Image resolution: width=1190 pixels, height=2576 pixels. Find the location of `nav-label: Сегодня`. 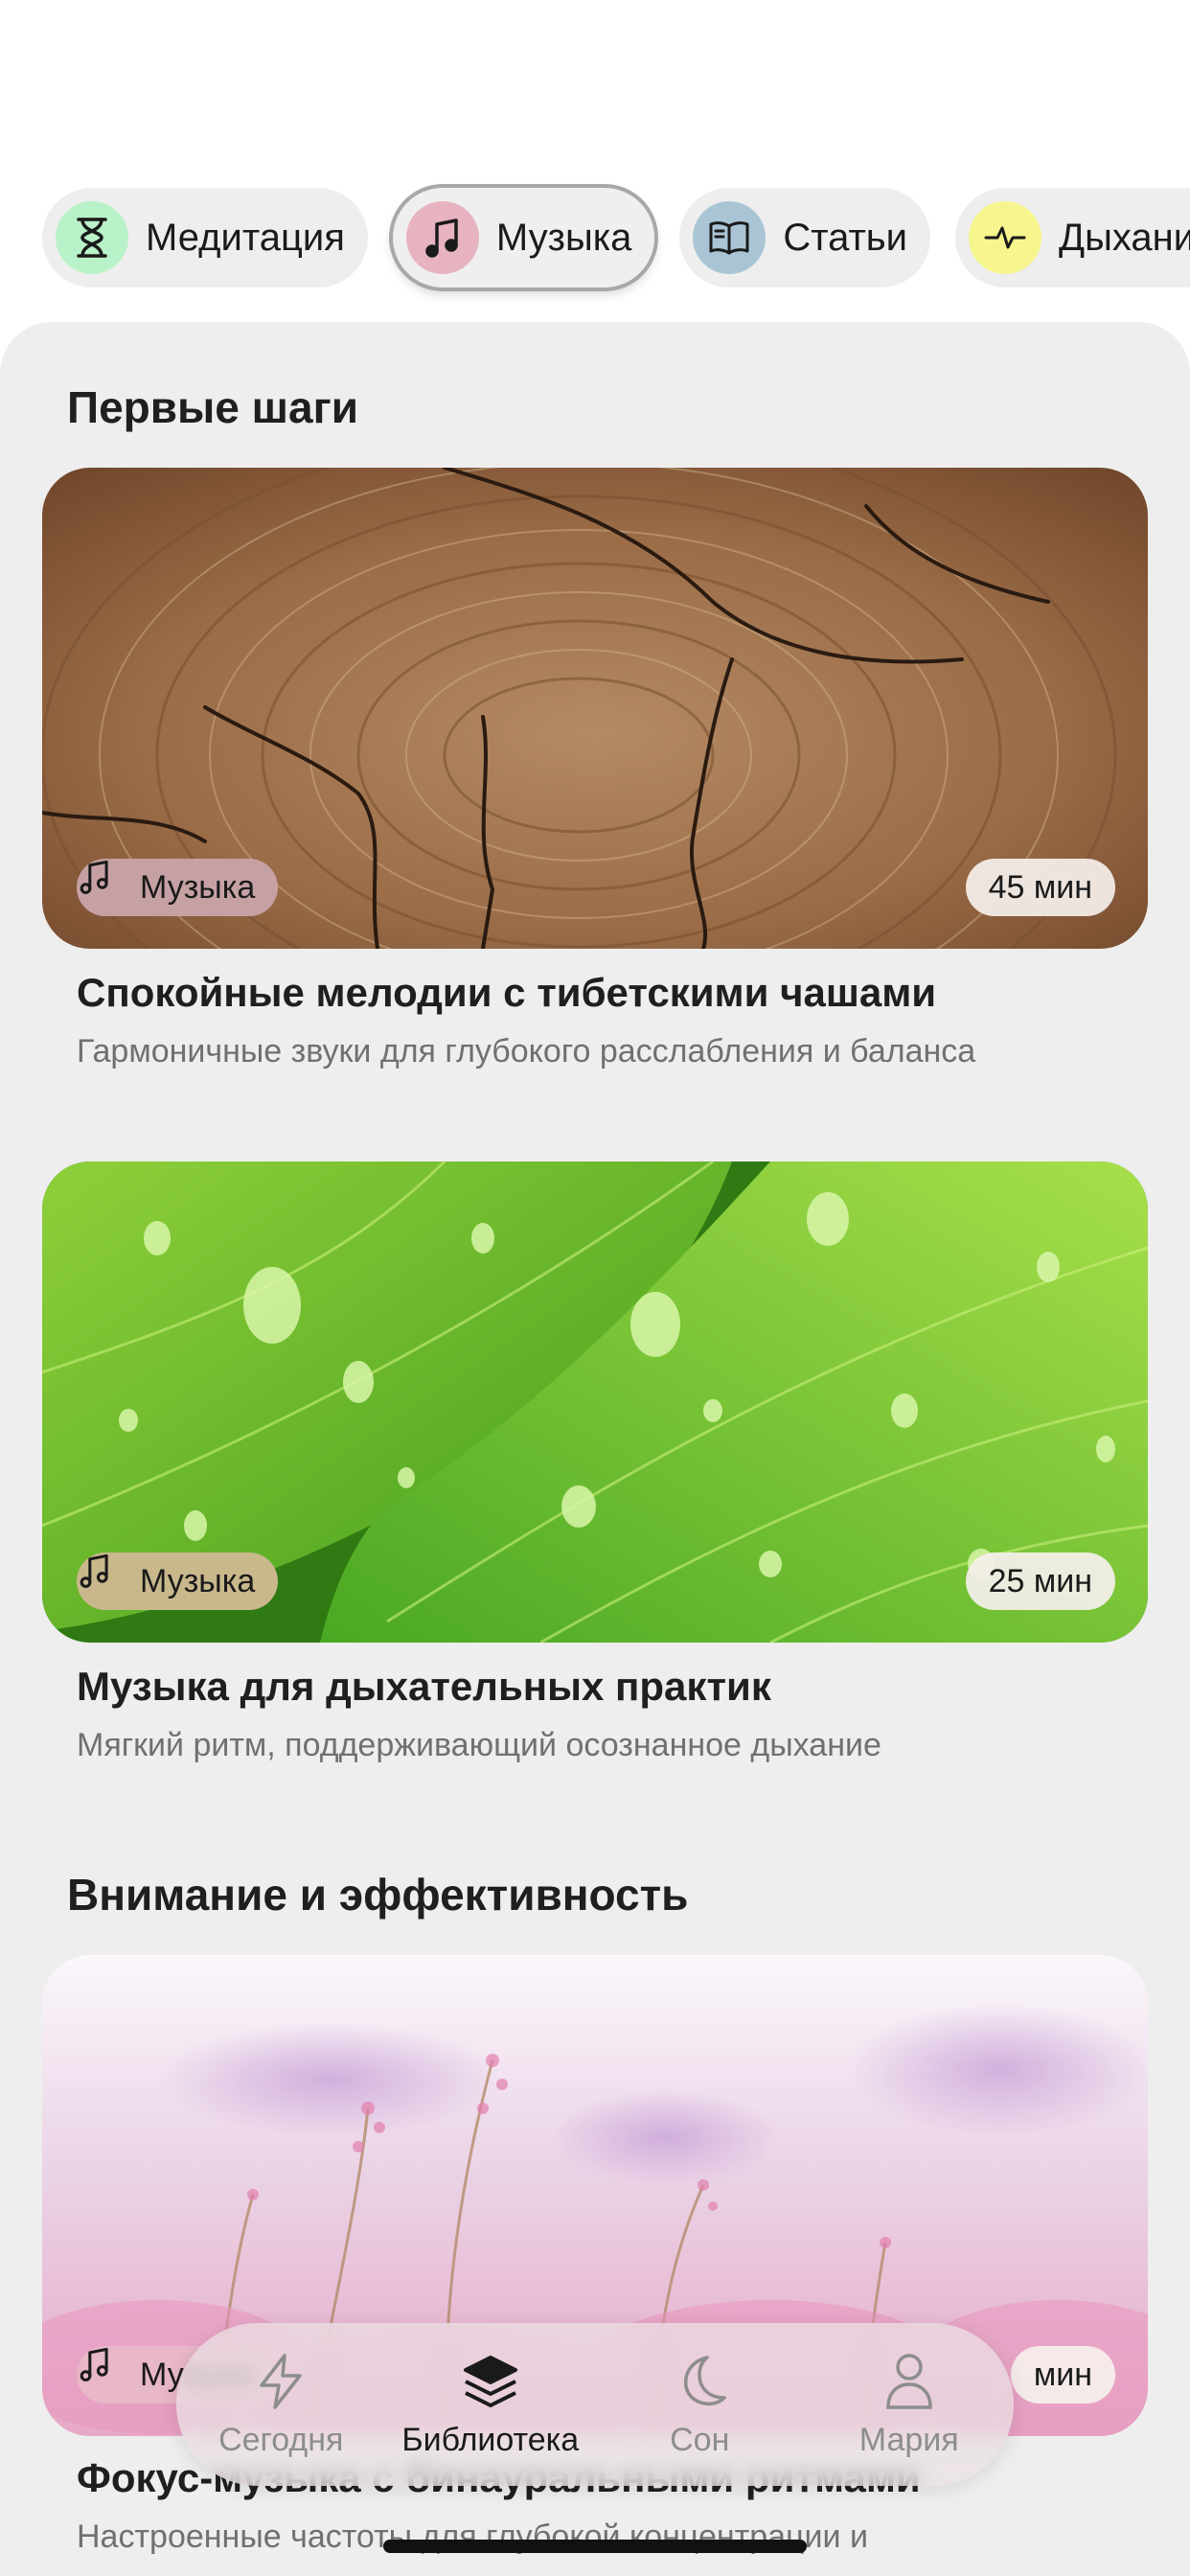

nav-label: Сегодня is located at coordinates (281, 2439).